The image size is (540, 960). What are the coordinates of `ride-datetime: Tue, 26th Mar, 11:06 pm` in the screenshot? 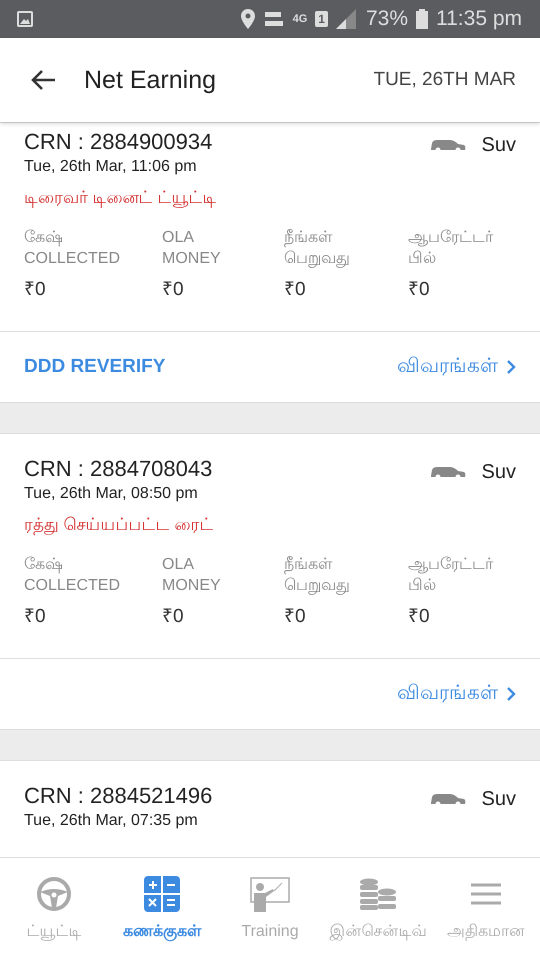 It's located at (111, 167).